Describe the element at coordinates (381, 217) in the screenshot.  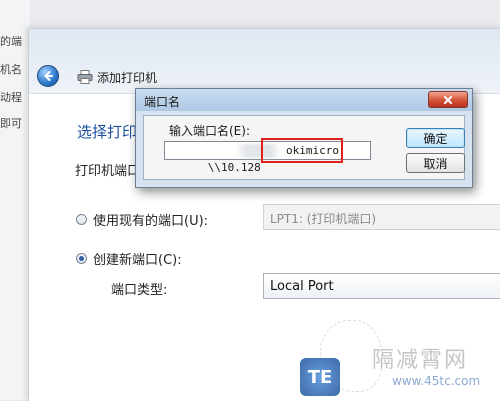
I see `existing-port-select: LPT1: (打印机端口)` at that location.